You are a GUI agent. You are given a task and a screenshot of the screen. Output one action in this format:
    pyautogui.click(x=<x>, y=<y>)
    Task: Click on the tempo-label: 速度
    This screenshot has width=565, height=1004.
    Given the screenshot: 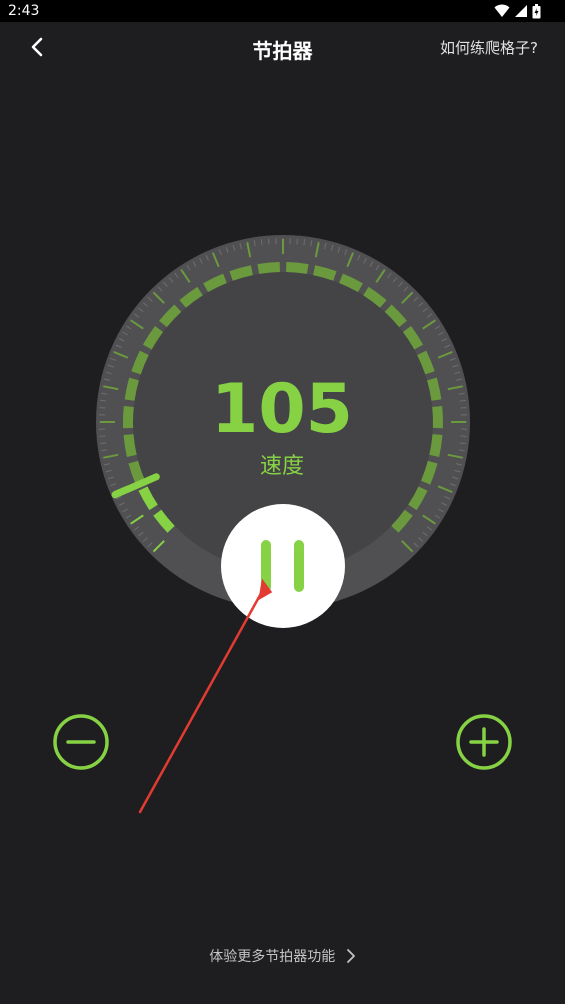 What is the action you would take?
    pyautogui.click(x=281, y=466)
    